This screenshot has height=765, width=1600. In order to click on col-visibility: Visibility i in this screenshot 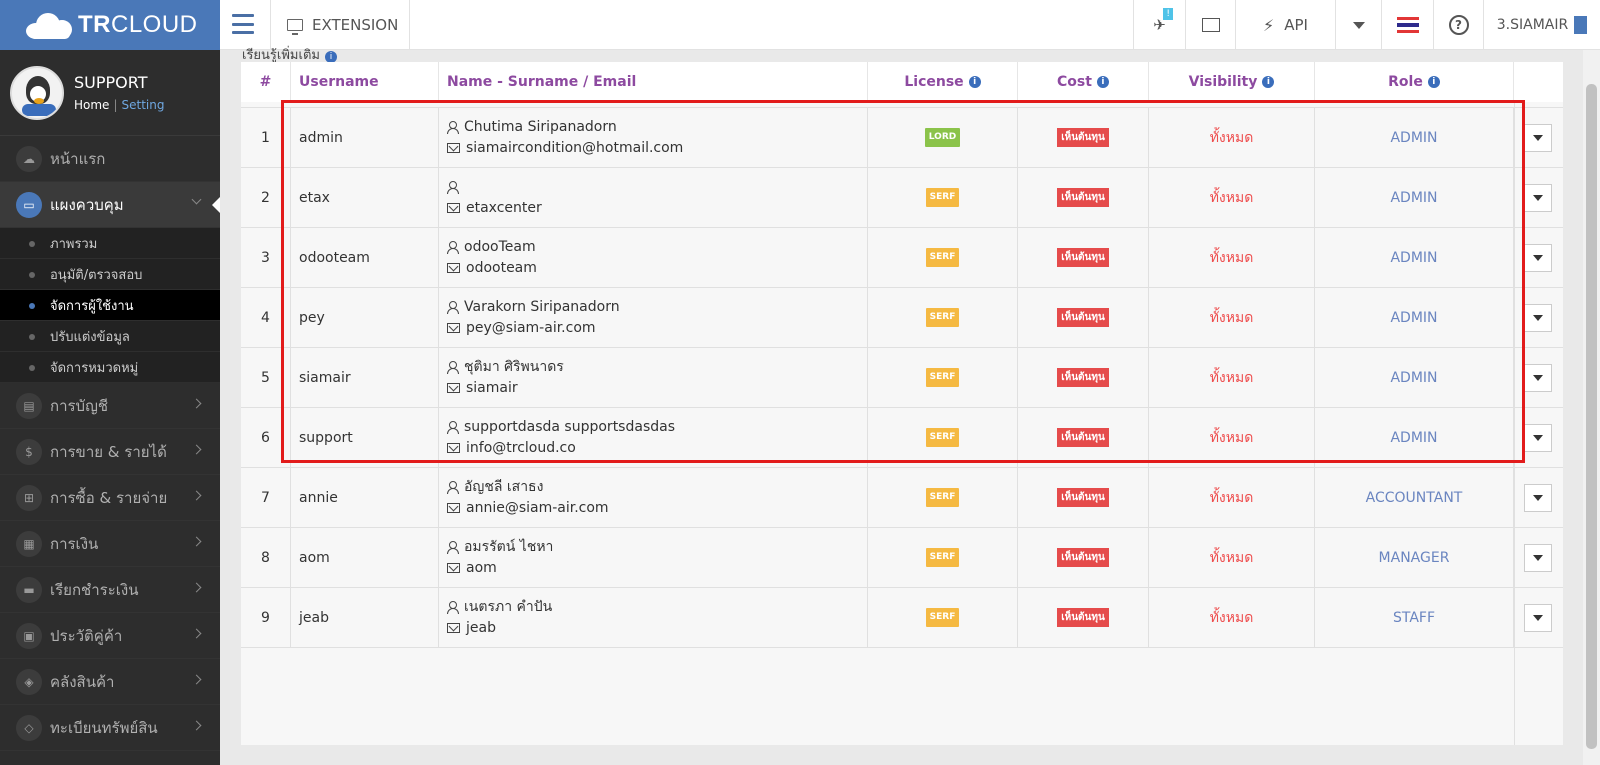, I will do `click(1232, 82)`.